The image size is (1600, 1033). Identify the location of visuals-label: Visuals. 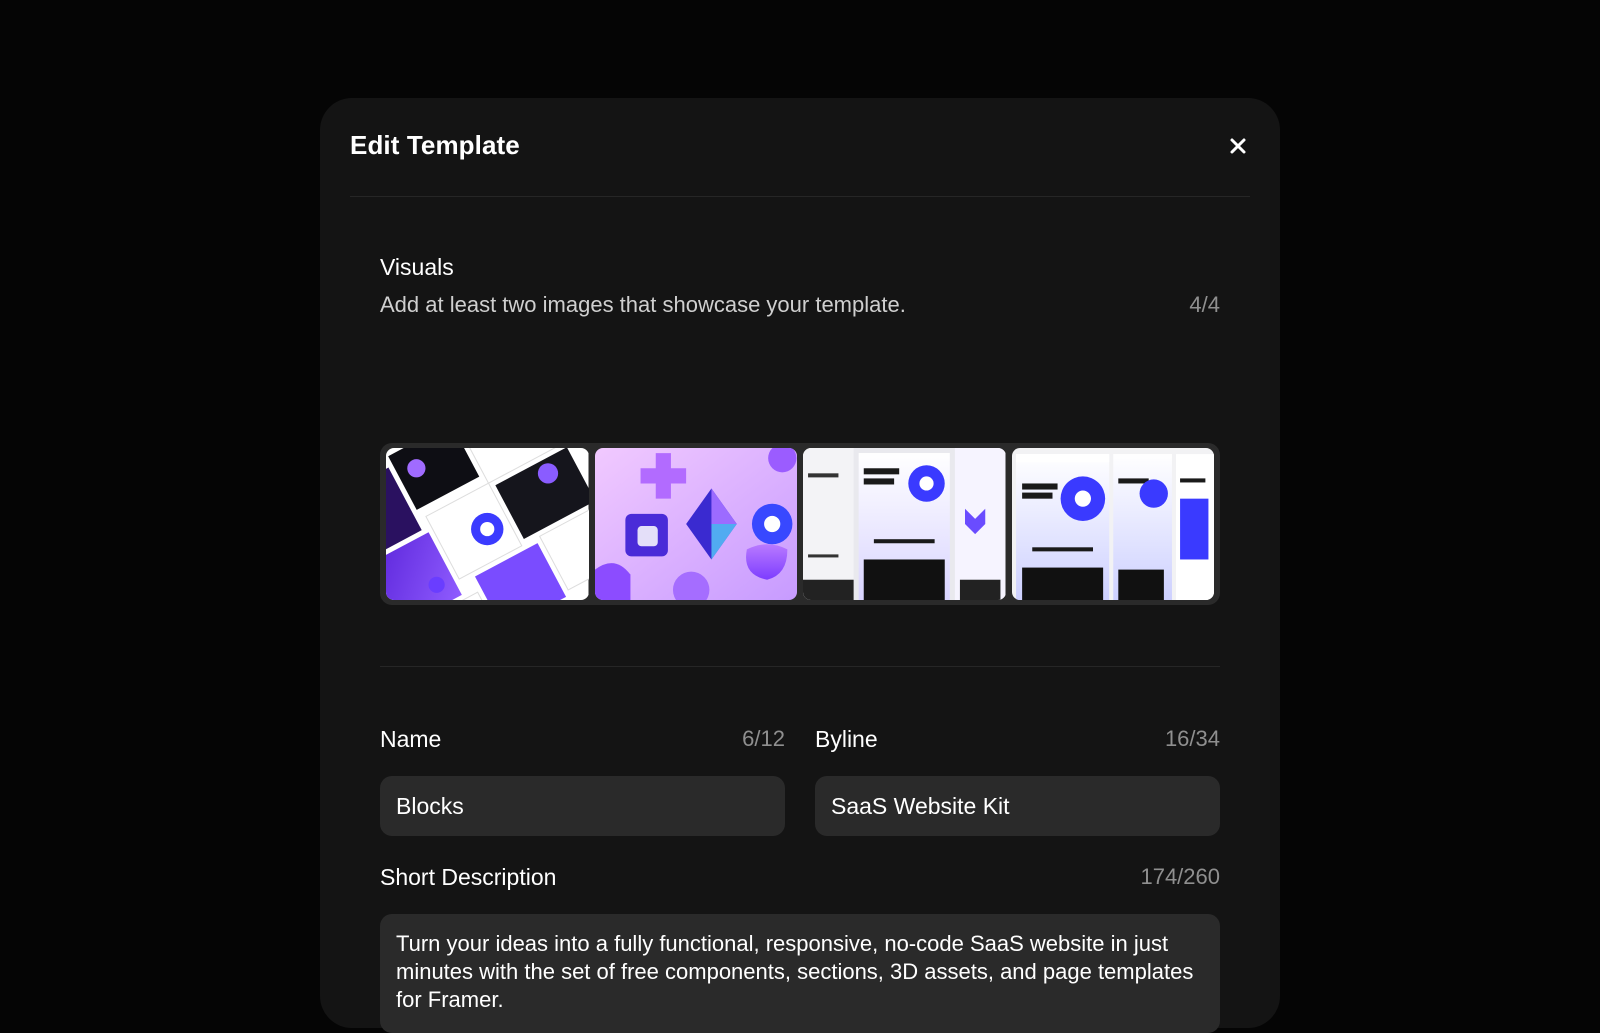
(417, 267).